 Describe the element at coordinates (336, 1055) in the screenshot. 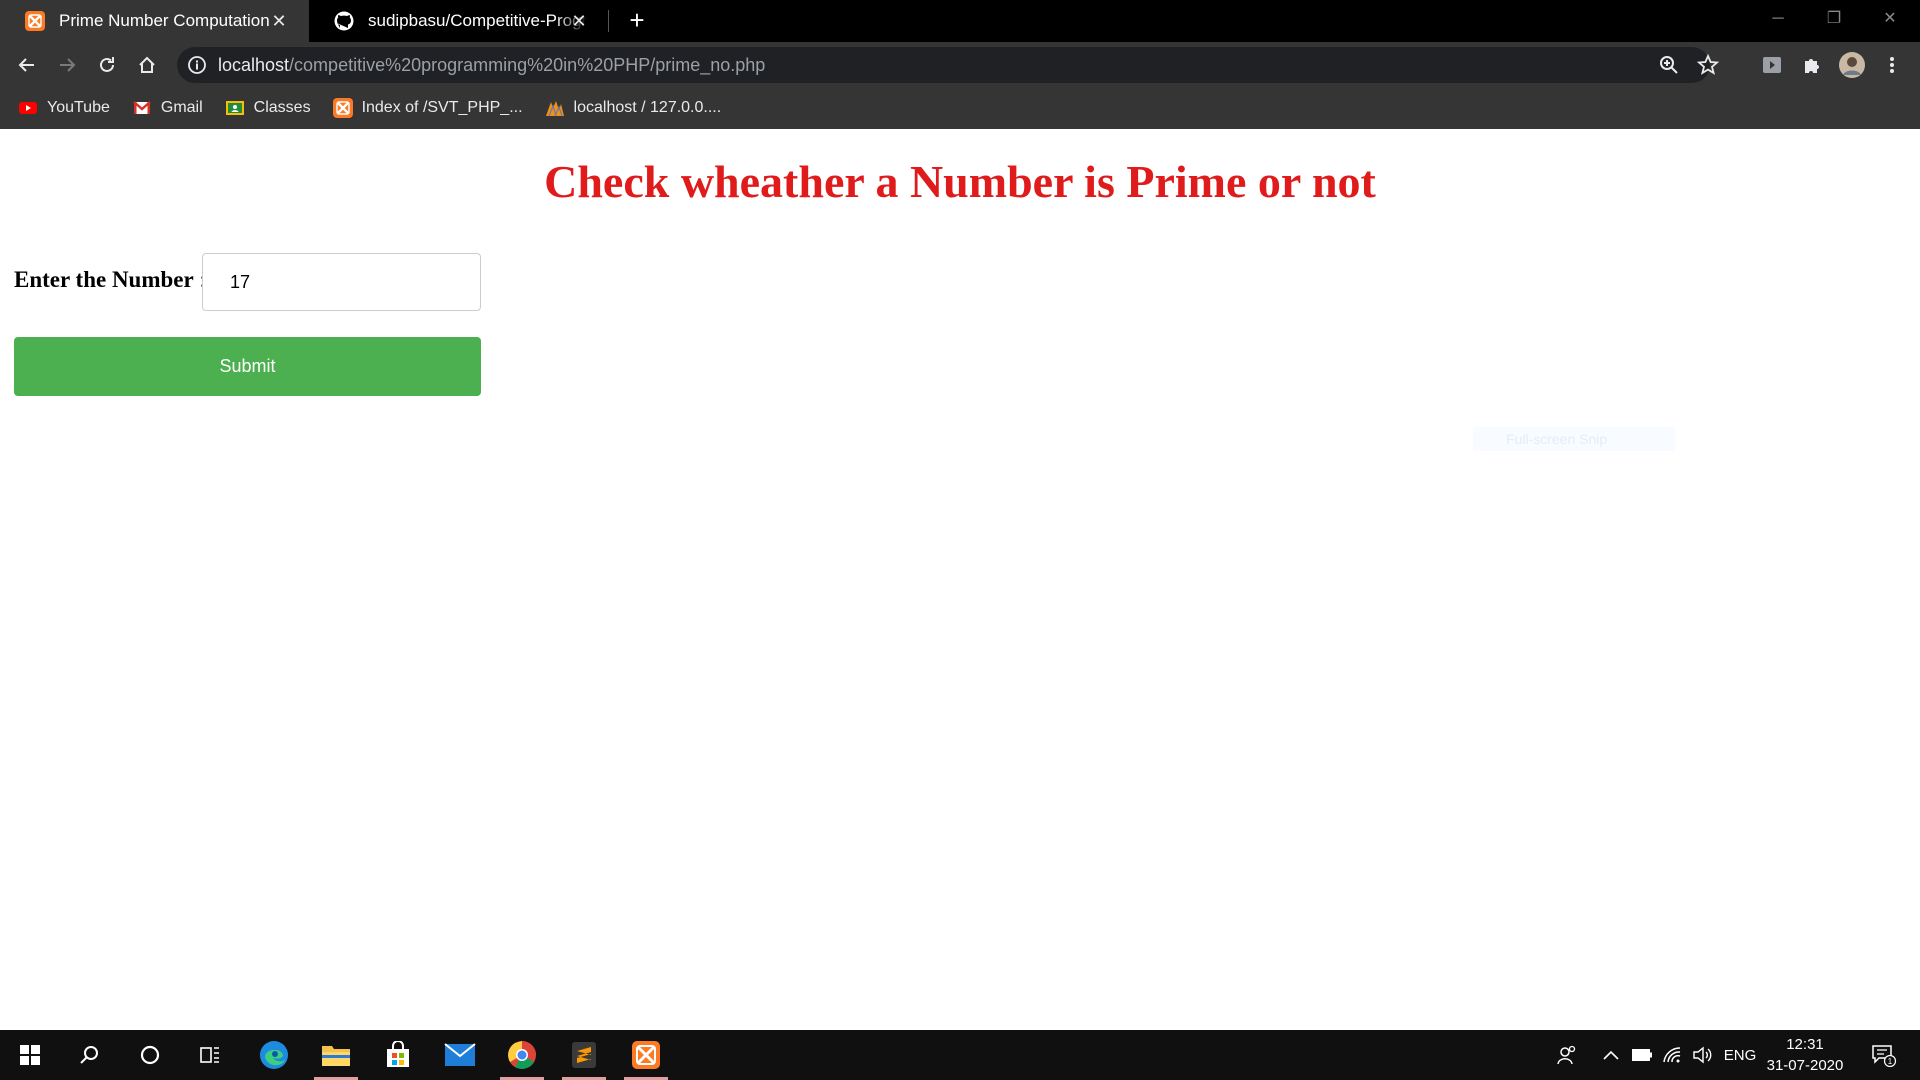

I see `file-explorer-icon` at that location.